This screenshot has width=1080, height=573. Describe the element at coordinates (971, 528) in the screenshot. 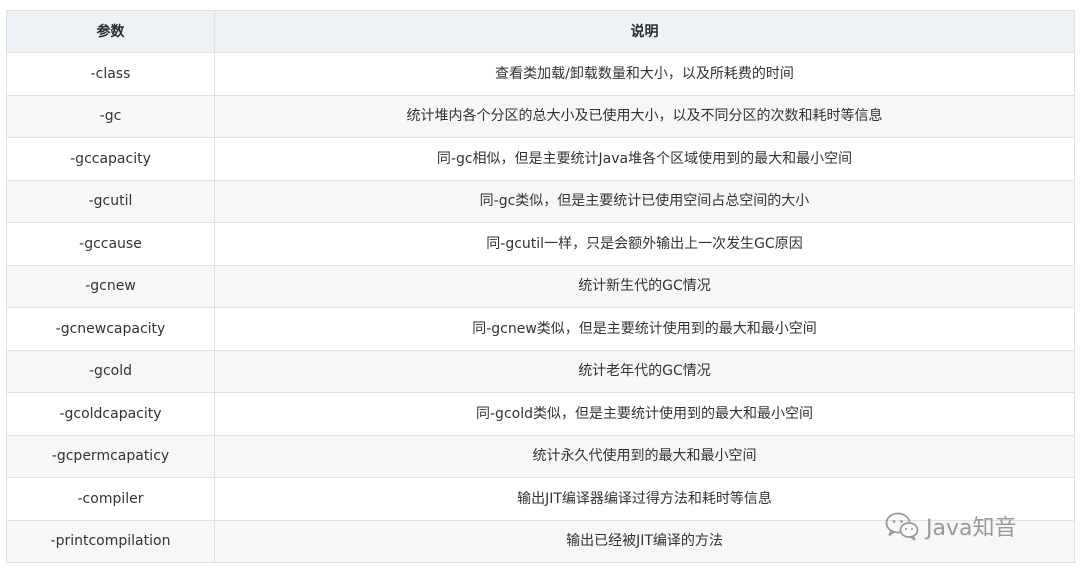

I see `watermark-text: Java知音` at that location.